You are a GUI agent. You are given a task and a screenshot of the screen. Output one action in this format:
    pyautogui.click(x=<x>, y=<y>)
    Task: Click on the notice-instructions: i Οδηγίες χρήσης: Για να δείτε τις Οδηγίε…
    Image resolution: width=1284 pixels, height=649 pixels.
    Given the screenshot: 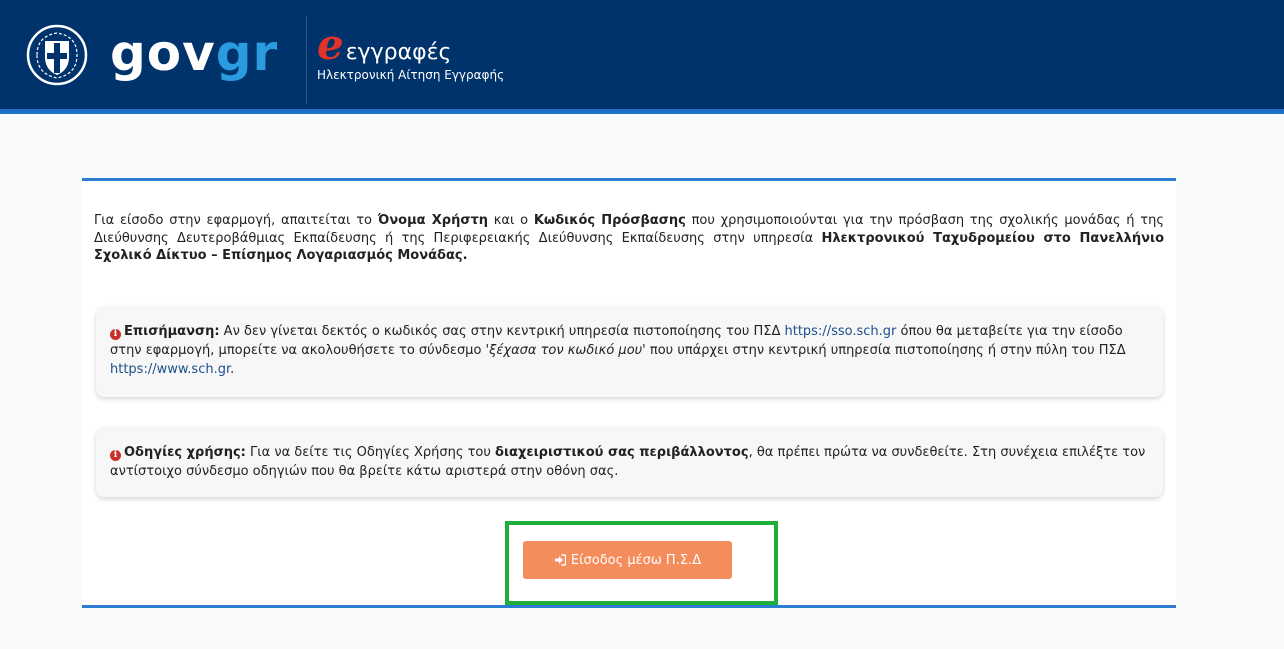 What is the action you would take?
    pyautogui.click(x=629, y=462)
    